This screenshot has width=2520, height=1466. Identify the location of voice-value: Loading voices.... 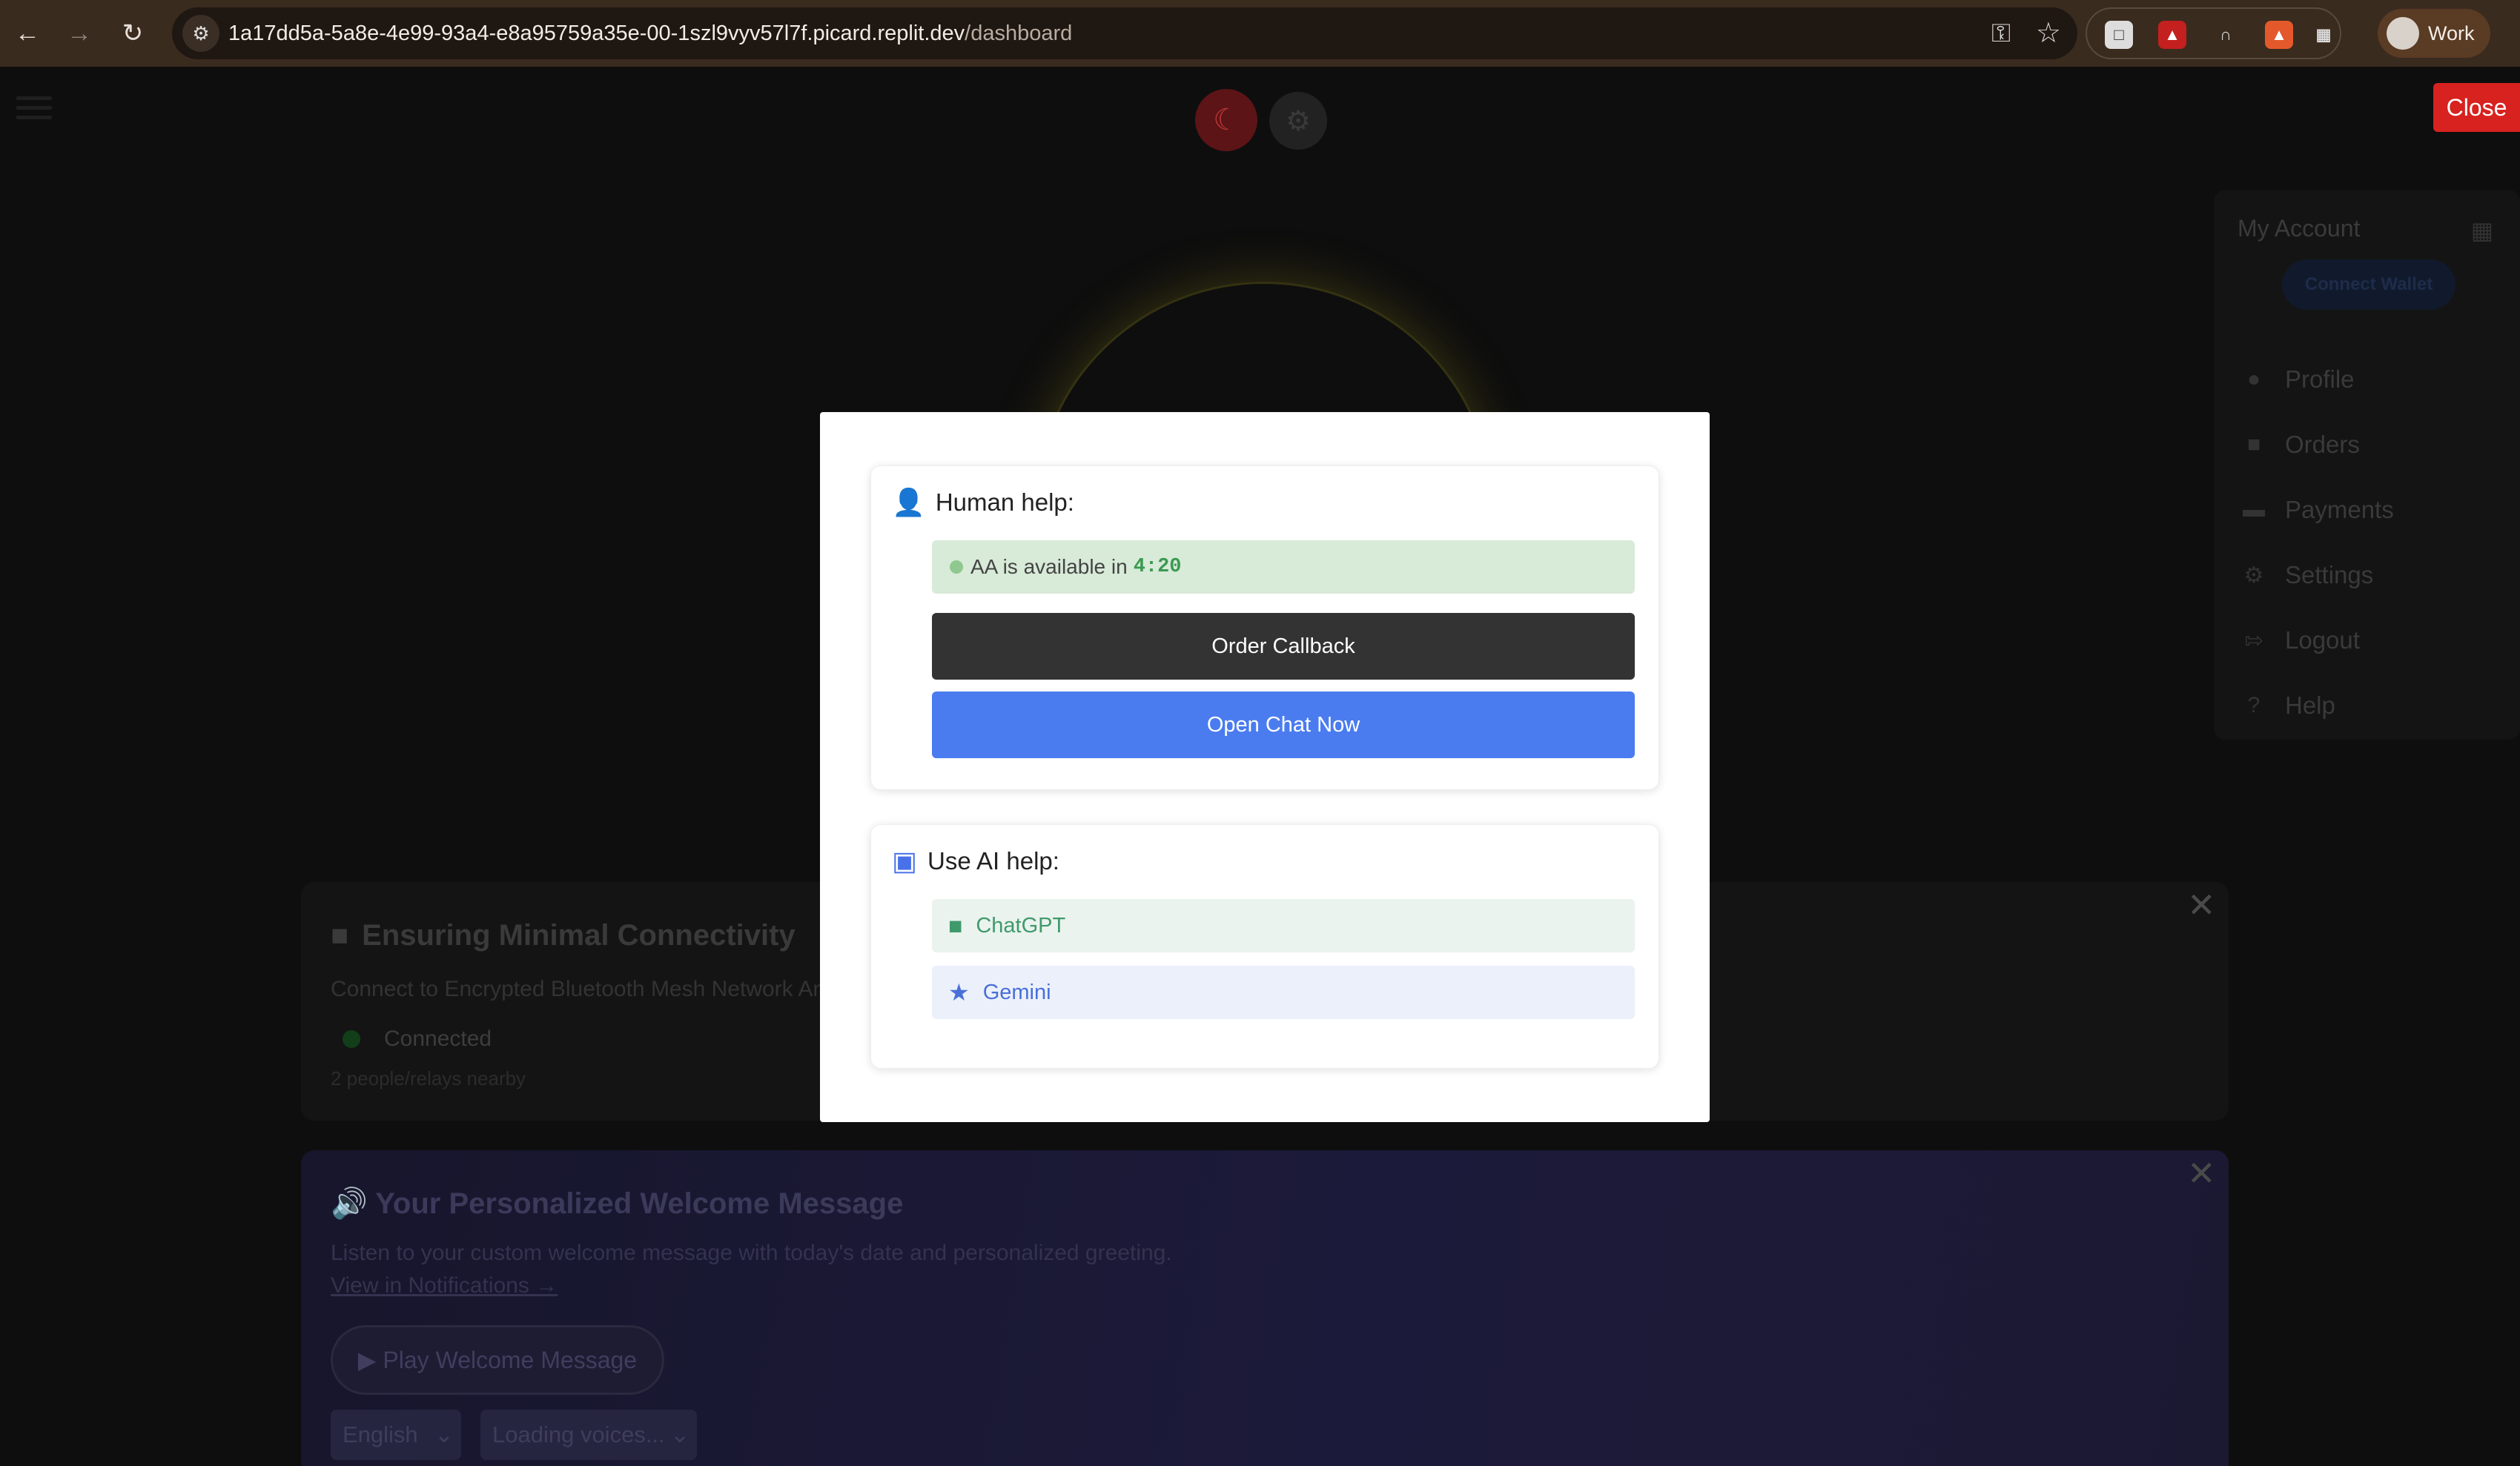
(578, 1434).